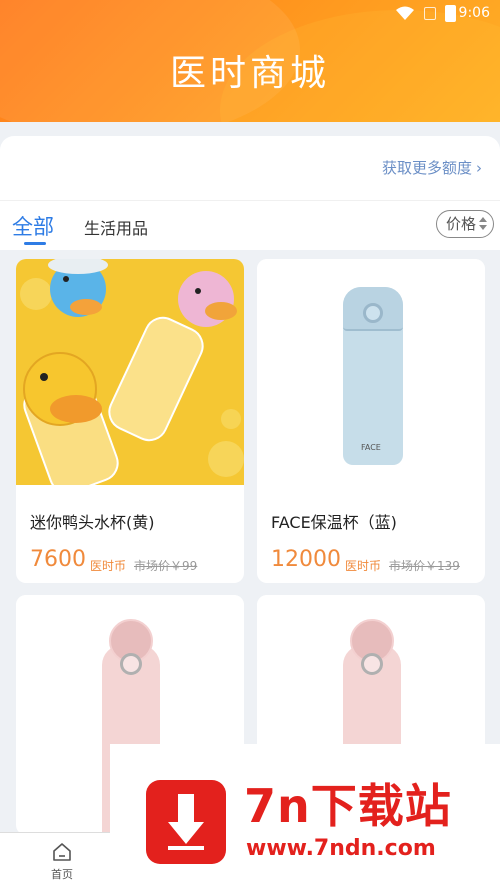 Image resolution: width=500 pixels, height=888 pixels. What do you see at coordinates (371, 372) in the screenshot?
I see `product-image: FACE` at bounding box center [371, 372].